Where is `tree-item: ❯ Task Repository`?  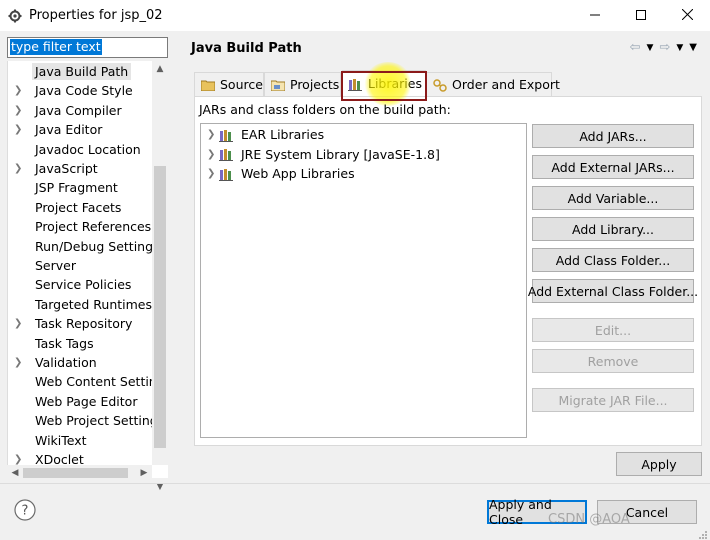 tree-item: ❯ Task Repository is located at coordinates (71, 323).